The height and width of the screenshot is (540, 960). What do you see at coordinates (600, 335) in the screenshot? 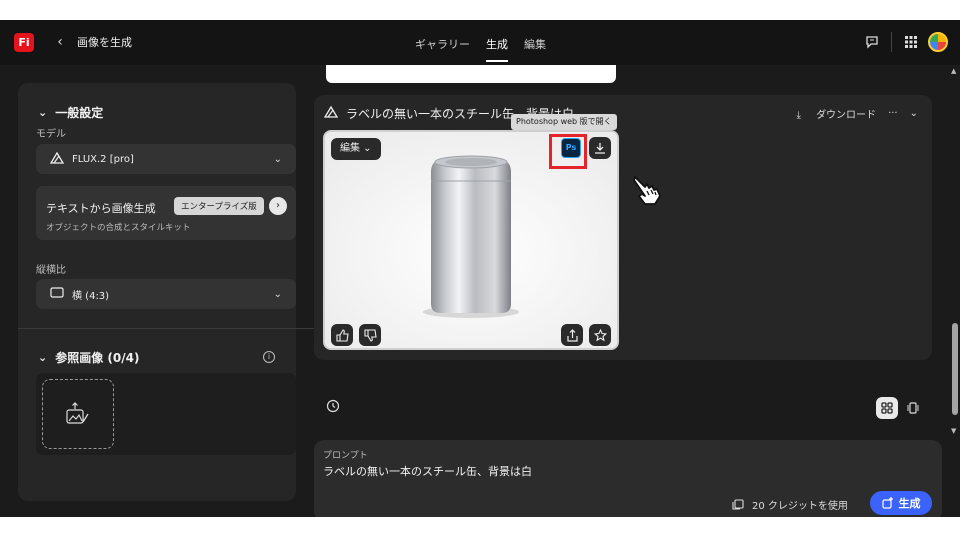
I see `star-icon` at bounding box center [600, 335].